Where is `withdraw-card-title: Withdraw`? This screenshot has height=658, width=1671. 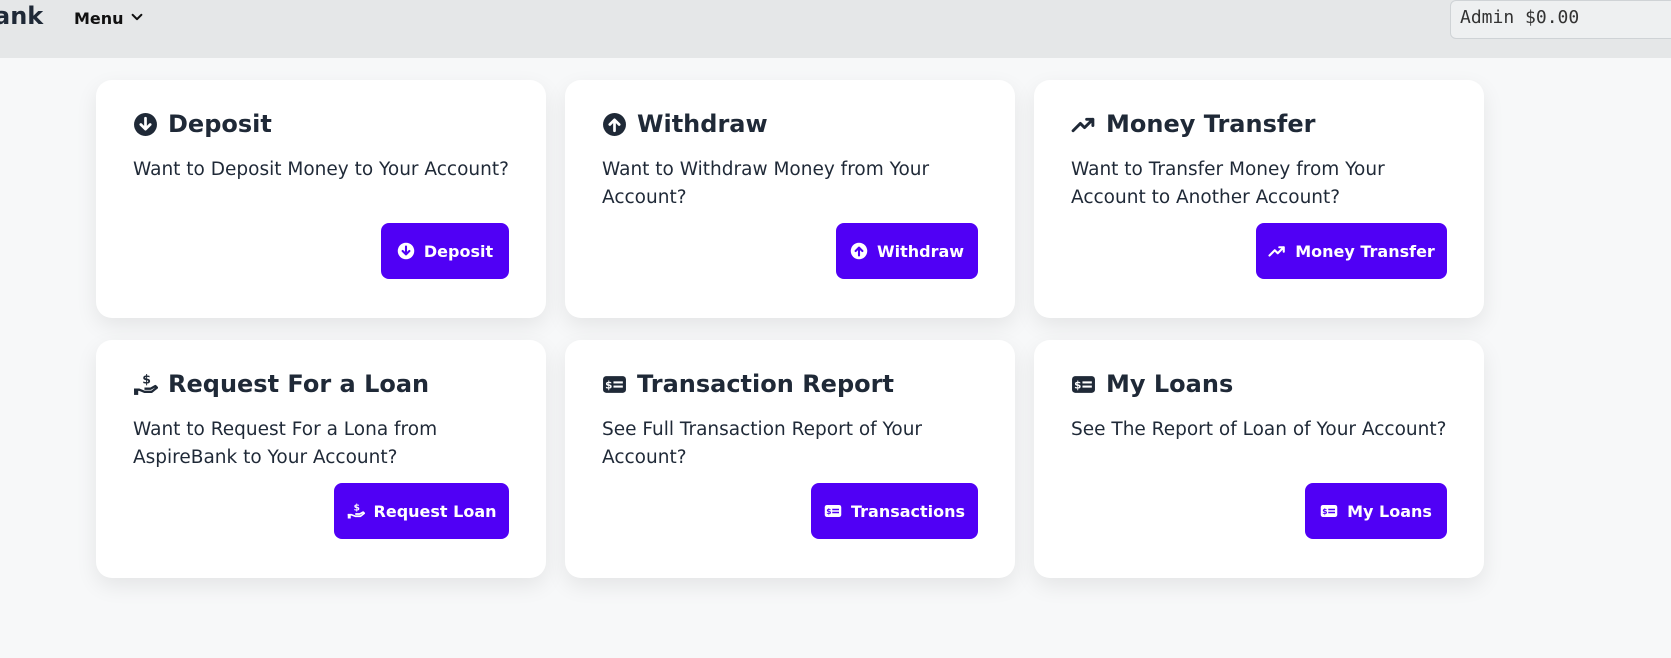
withdraw-card-title: Withdraw is located at coordinates (685, 124).